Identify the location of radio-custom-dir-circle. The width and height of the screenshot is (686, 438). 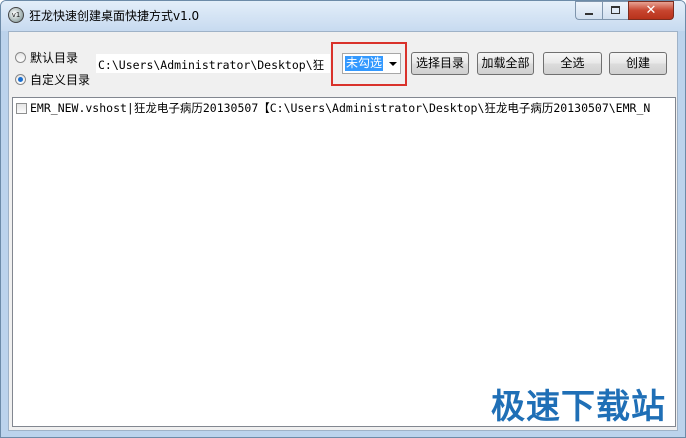
(20, 79).